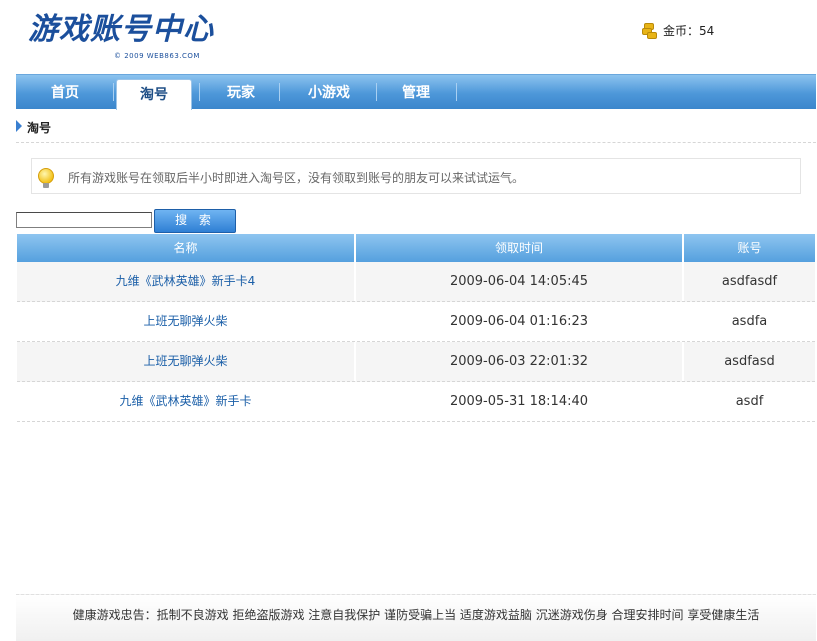 The image size is (817, 641). I want to click on column-header-account: 账号, so click(749, 248).